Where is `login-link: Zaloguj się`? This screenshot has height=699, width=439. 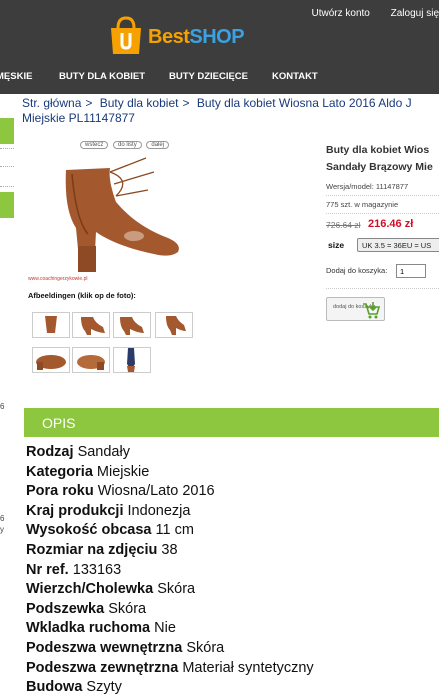
login-link: Zaloguj się is located at coordinates (415, 13).